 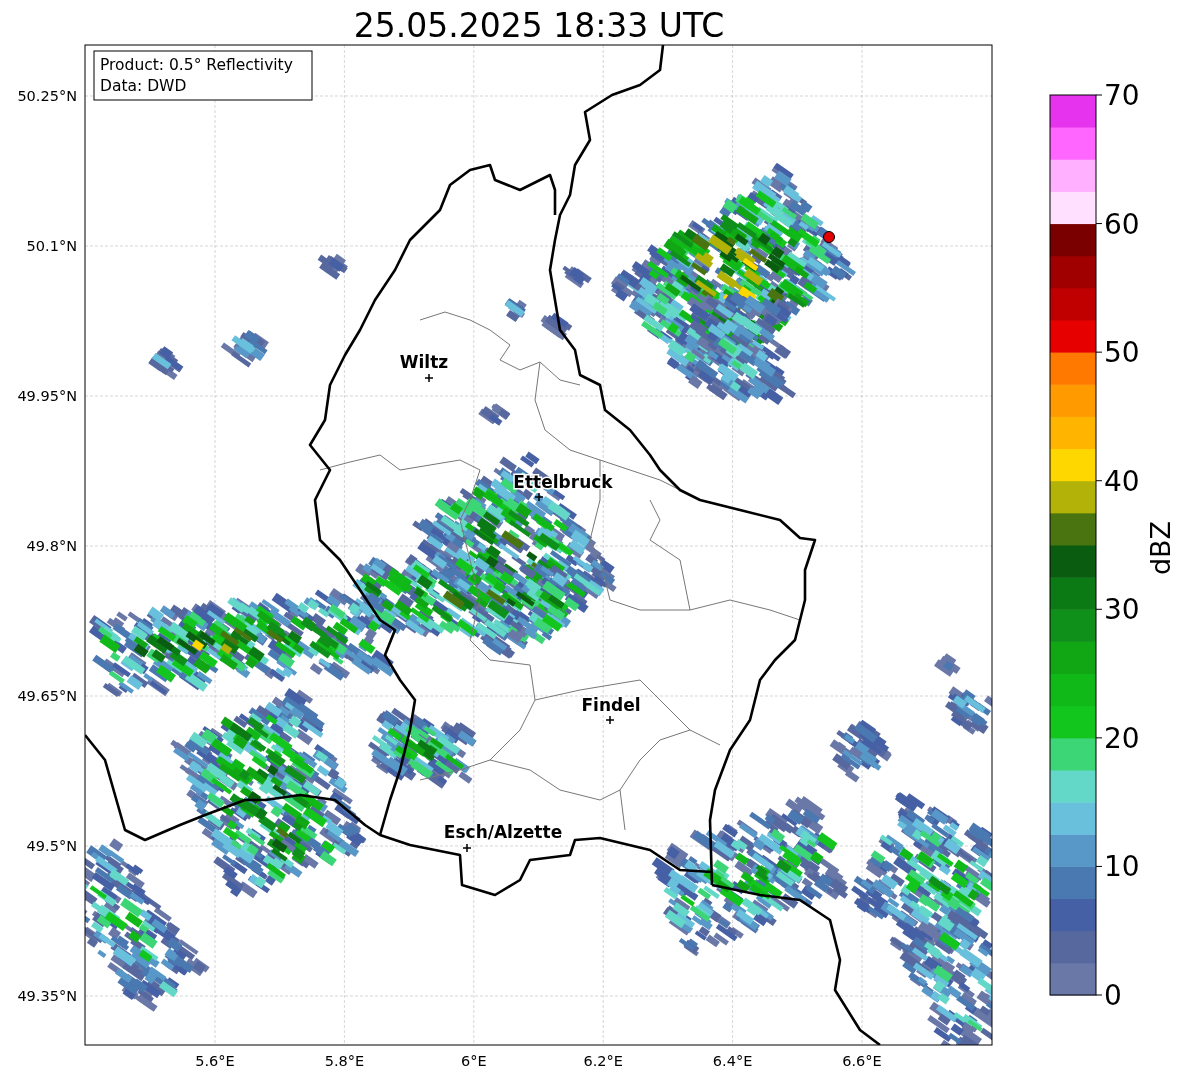 What do you see at coordinates (47, 96) in the screenshot?
I see `latitude-label: 50.25°N` at bounding box center [47, 96].